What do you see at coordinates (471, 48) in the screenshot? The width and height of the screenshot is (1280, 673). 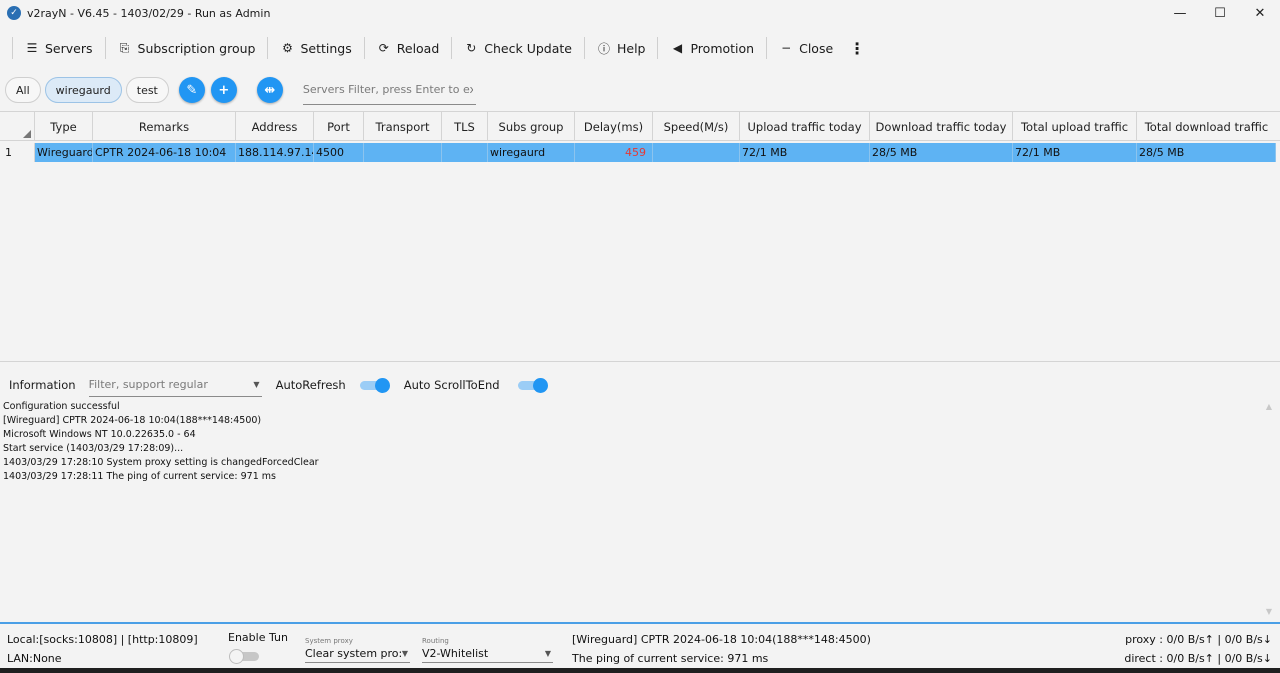 I see `update-icon: ↻` at bounding box center [471, 48].